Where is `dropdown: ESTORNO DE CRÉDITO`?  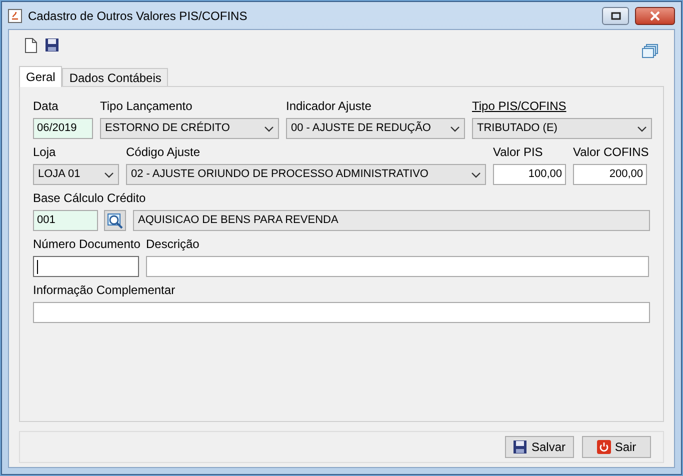 dropdown: ESTORNO DE CRÉDITO is located at coordinates (189, 128).